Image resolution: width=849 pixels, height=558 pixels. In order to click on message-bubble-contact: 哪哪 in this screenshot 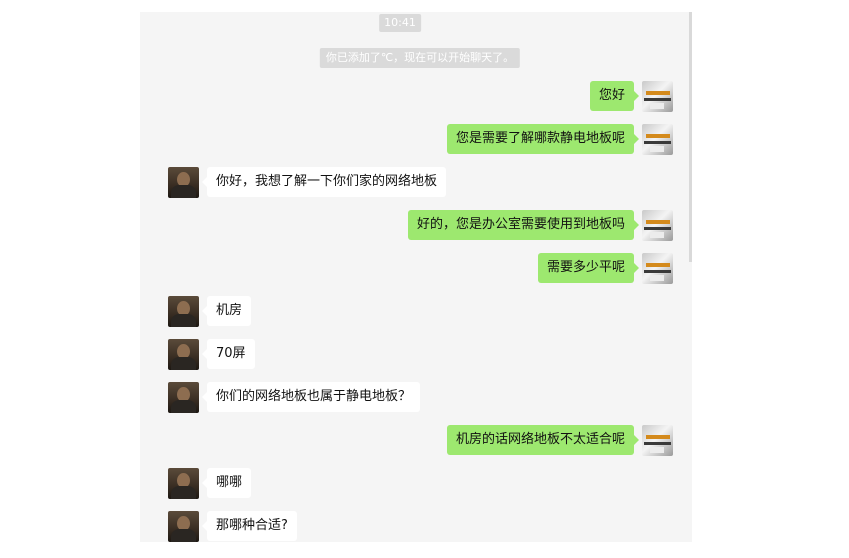, I will do `click(226, 483)`.